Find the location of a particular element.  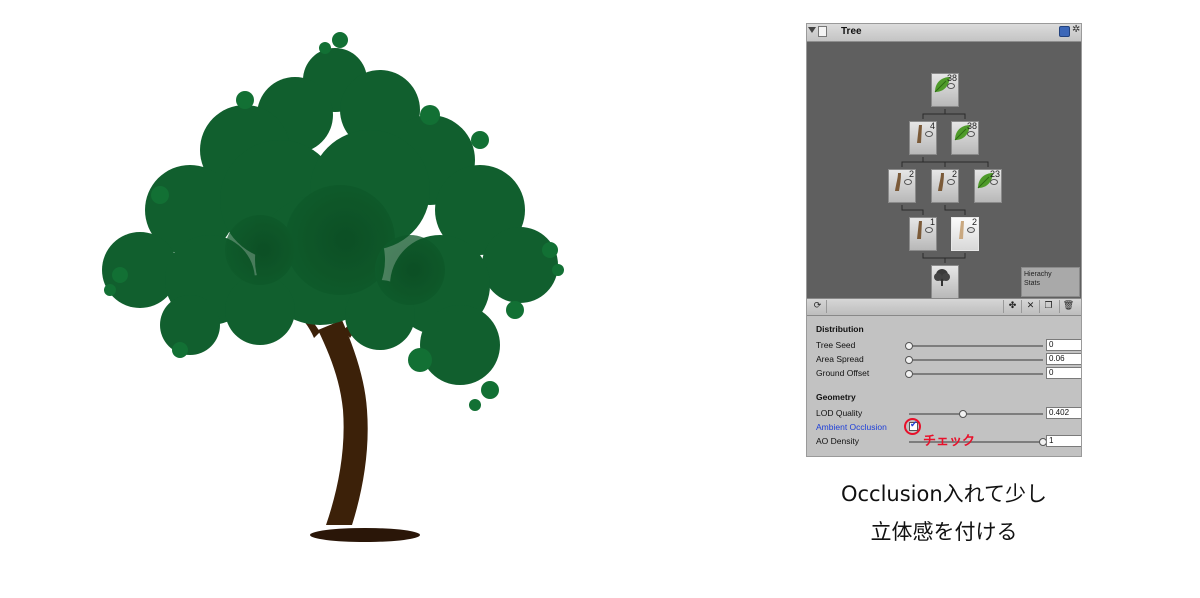

ambient-occlusion-label: Ambient Occlusion is located at coordinates (851, 427).